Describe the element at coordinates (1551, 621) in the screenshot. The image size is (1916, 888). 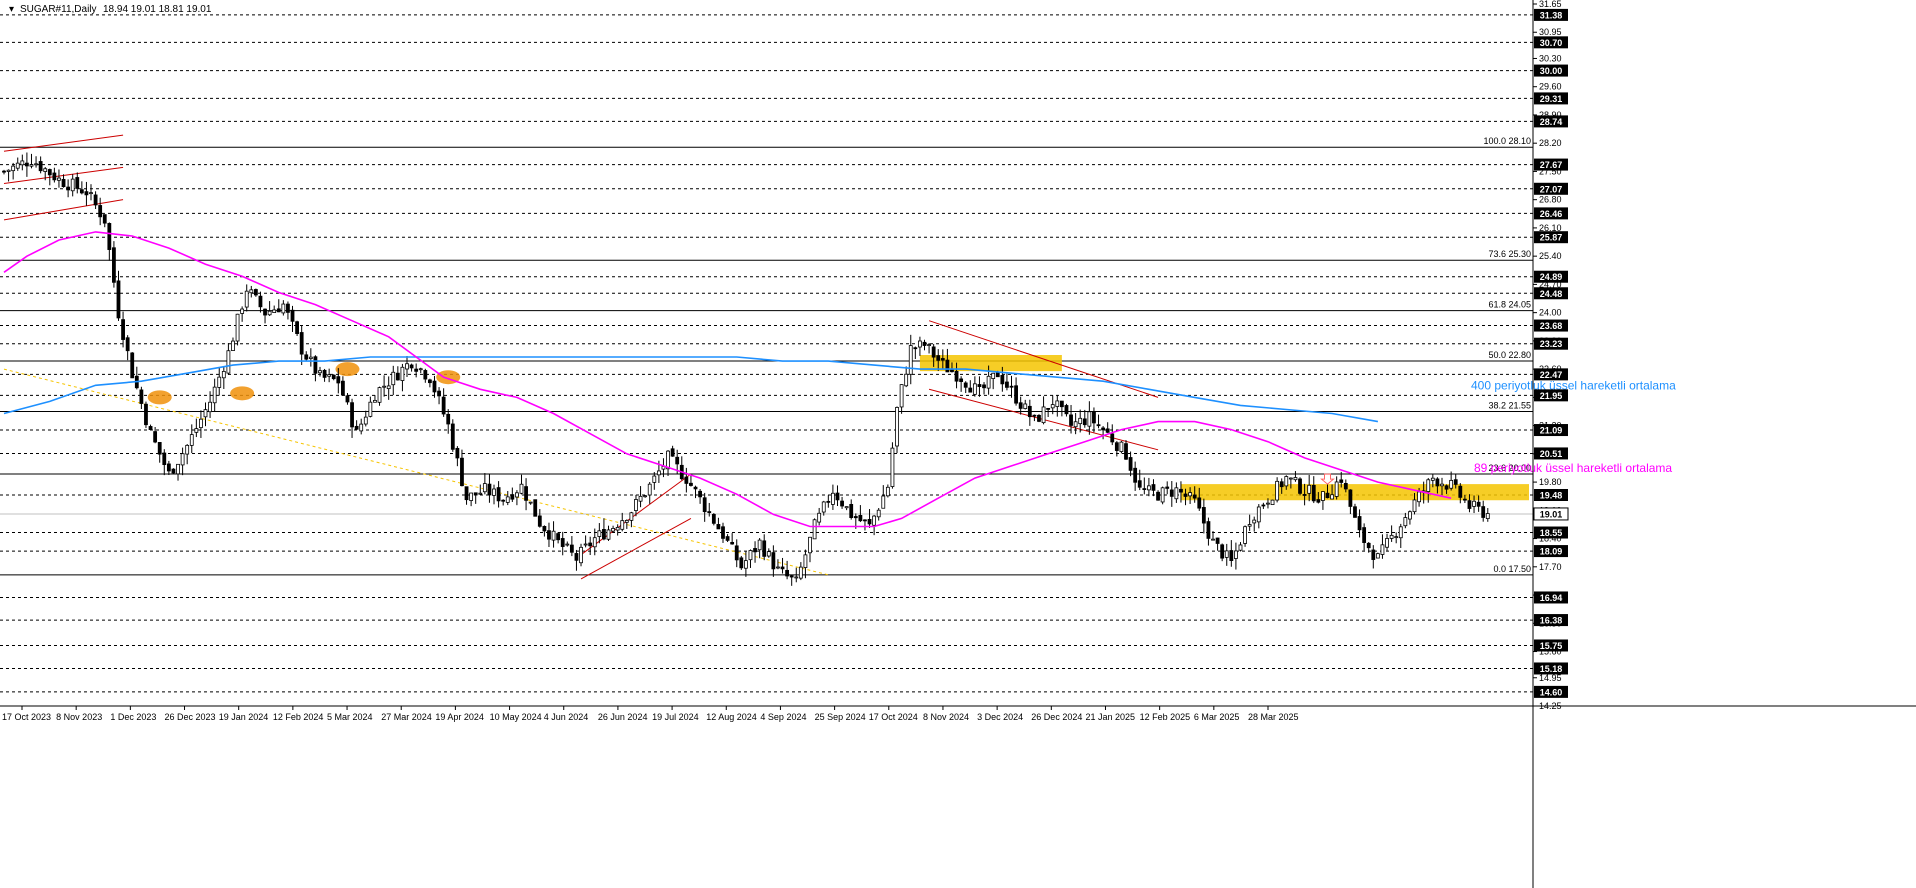
I see `level-price-label: 16.38` at that location.